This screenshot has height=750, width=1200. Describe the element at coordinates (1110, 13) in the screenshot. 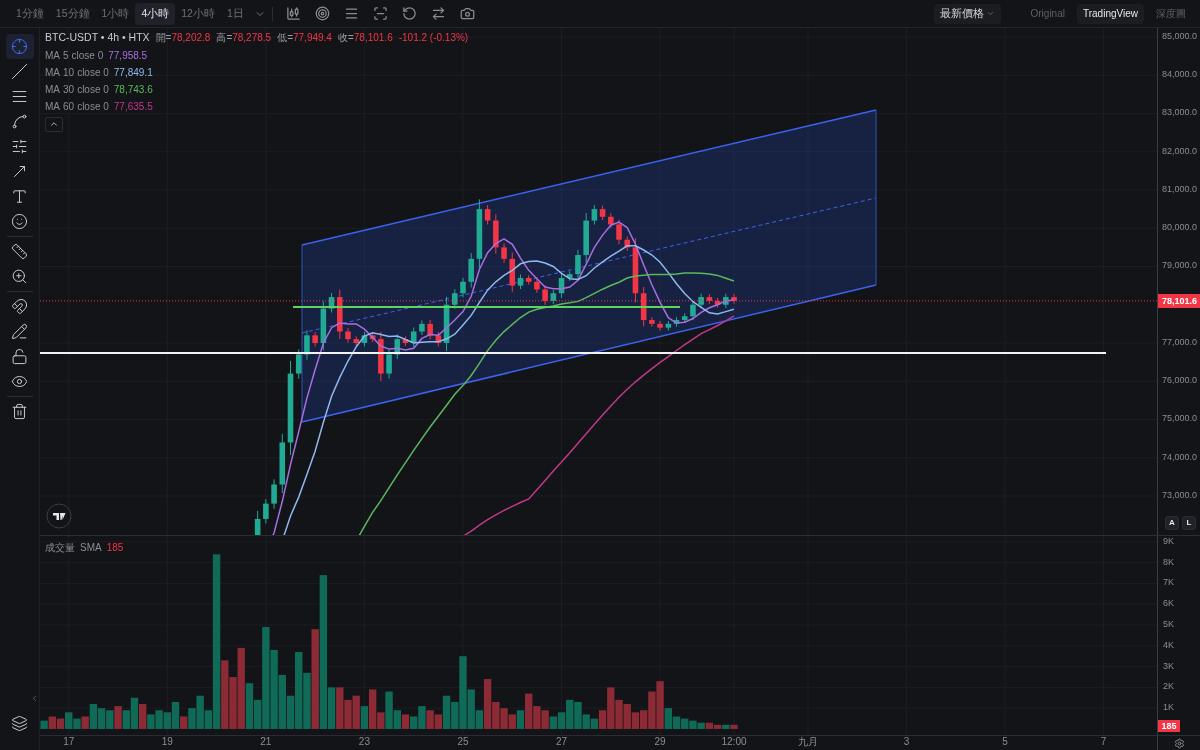

I see `view-tab: TradingView` at that location.